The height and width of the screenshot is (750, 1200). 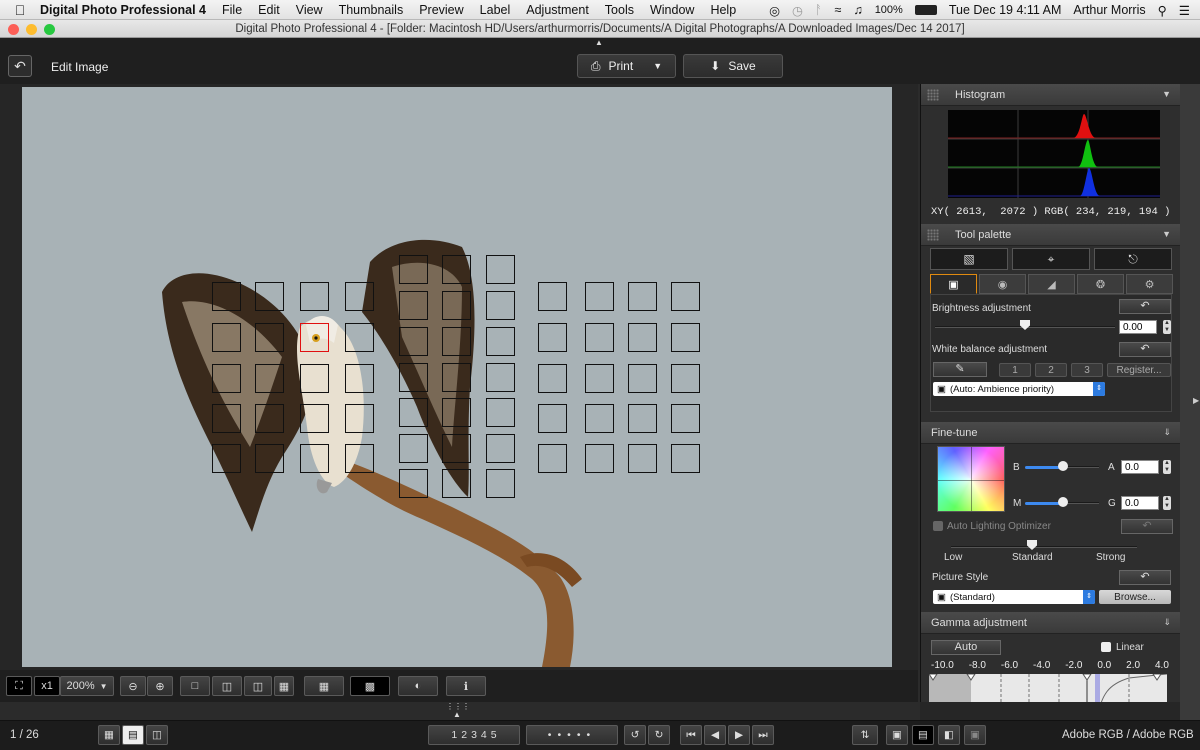 What do you see at coordinates (458, 711) in the screenshot?
I see `thumbnail-strip-handle: ⋮⋮⋮ ▲` at bounding box center [458, 711].